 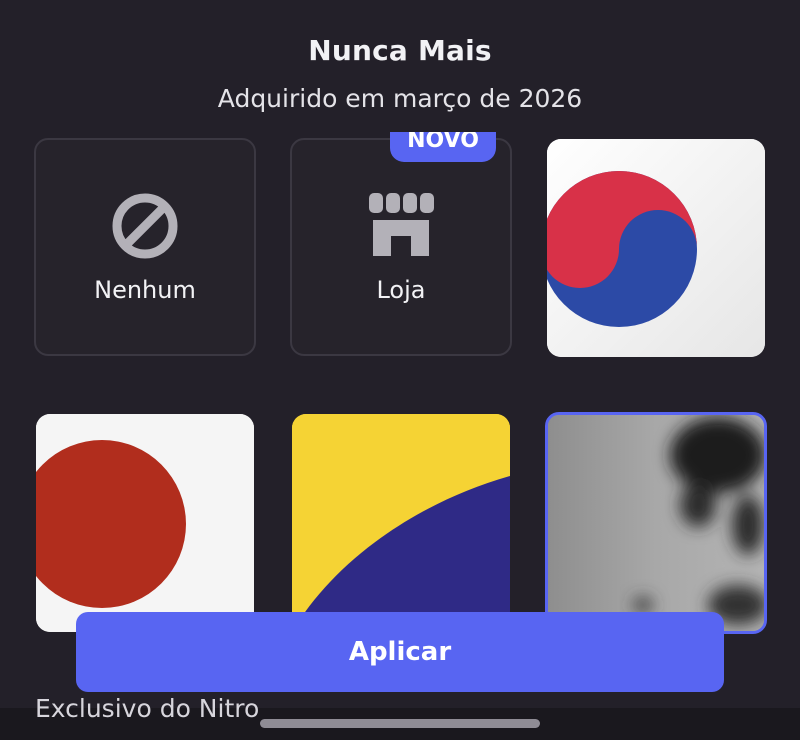 I want to click on ban-icon, so click(x=145, y=226).